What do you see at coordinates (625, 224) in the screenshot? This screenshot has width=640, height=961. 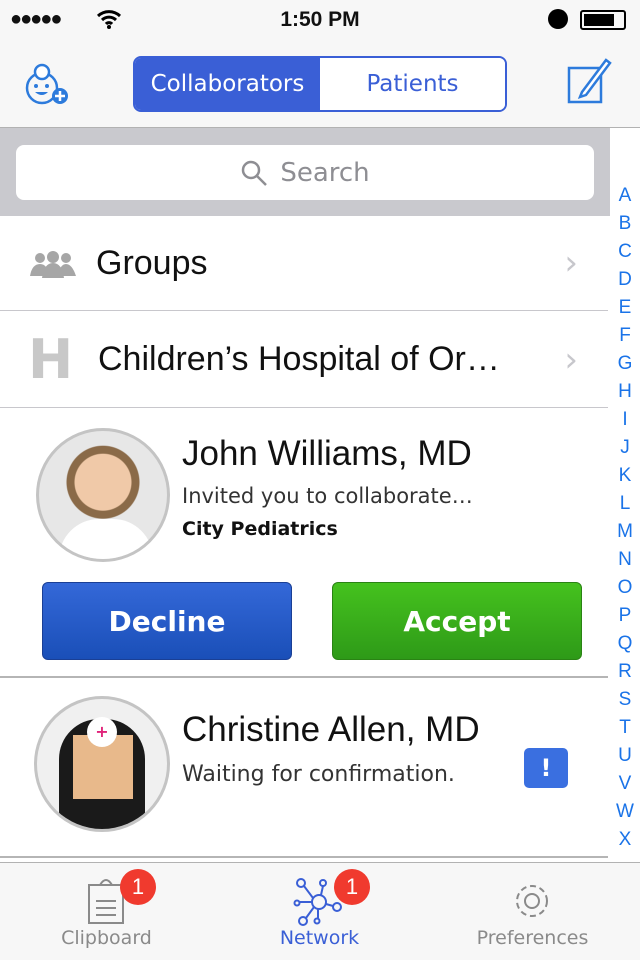 I see `index-letter: B` at bounding box center [625, 224].